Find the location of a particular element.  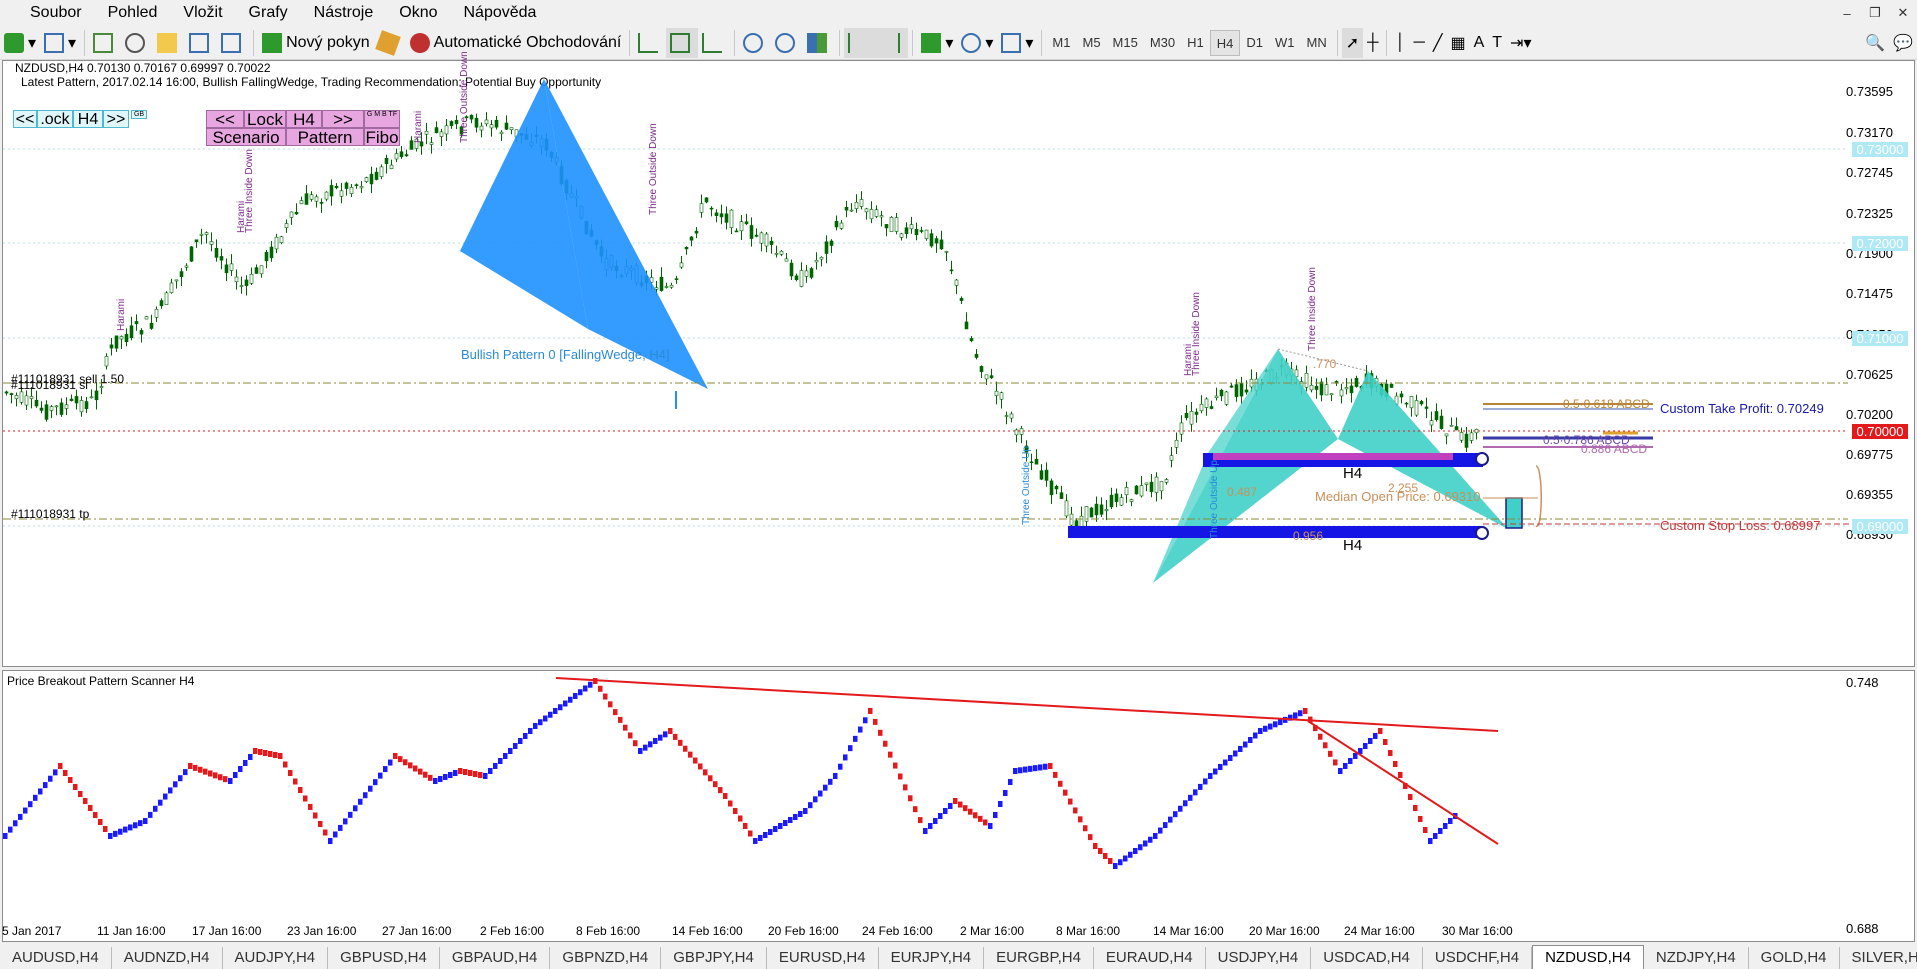

chart-tab: GOLD,H4 is located at coordinates (1794, 958).